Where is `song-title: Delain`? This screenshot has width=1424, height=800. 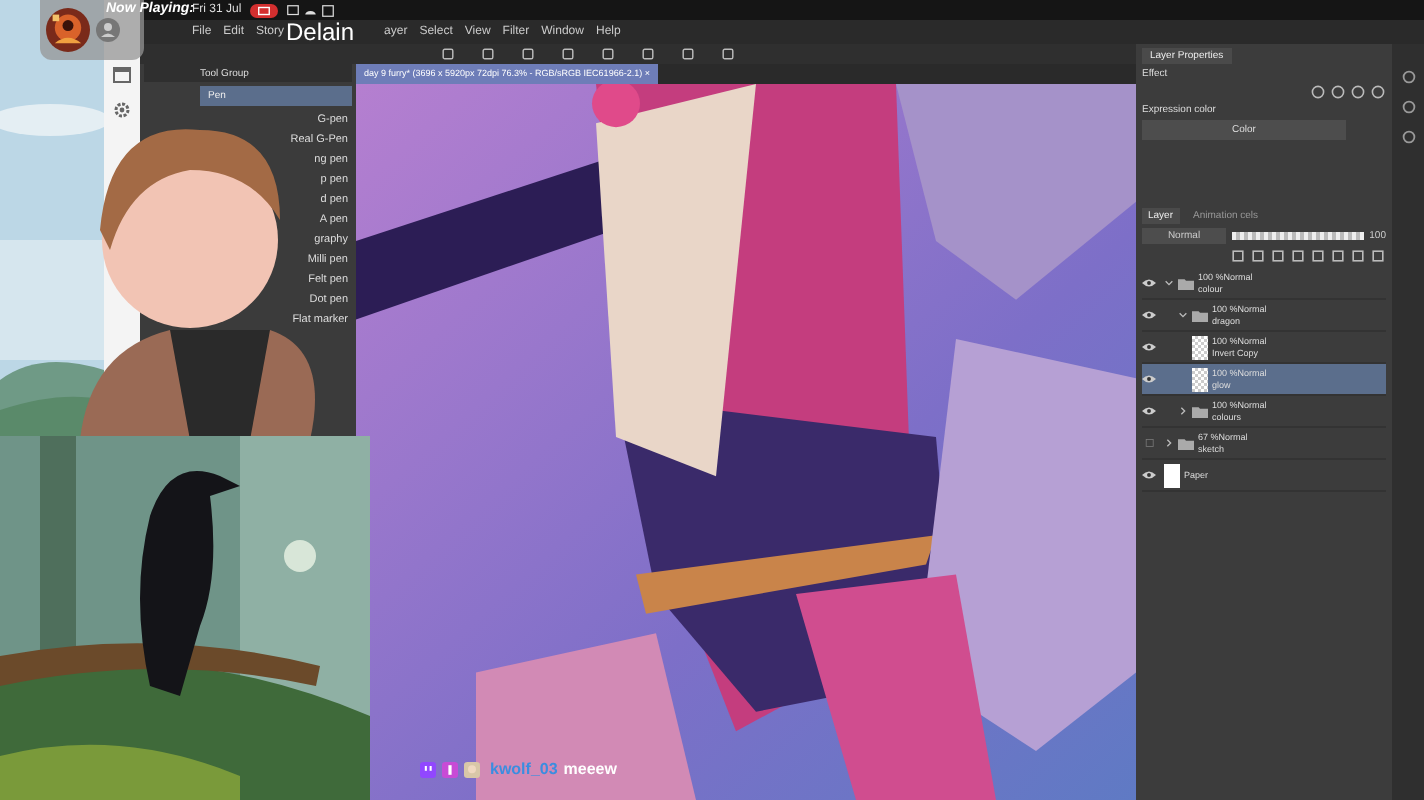 song-title: Delain is located at coordinates (320, 32).